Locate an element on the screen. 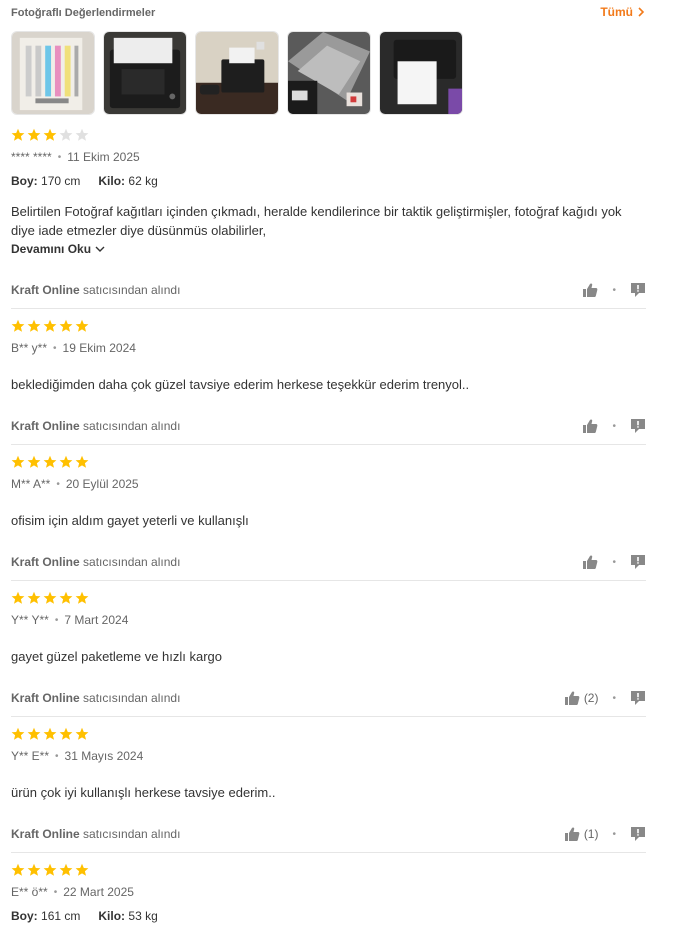 This screenshot has height=945, width=680. height-value: 161 cm is located at coordinates (61, 916).